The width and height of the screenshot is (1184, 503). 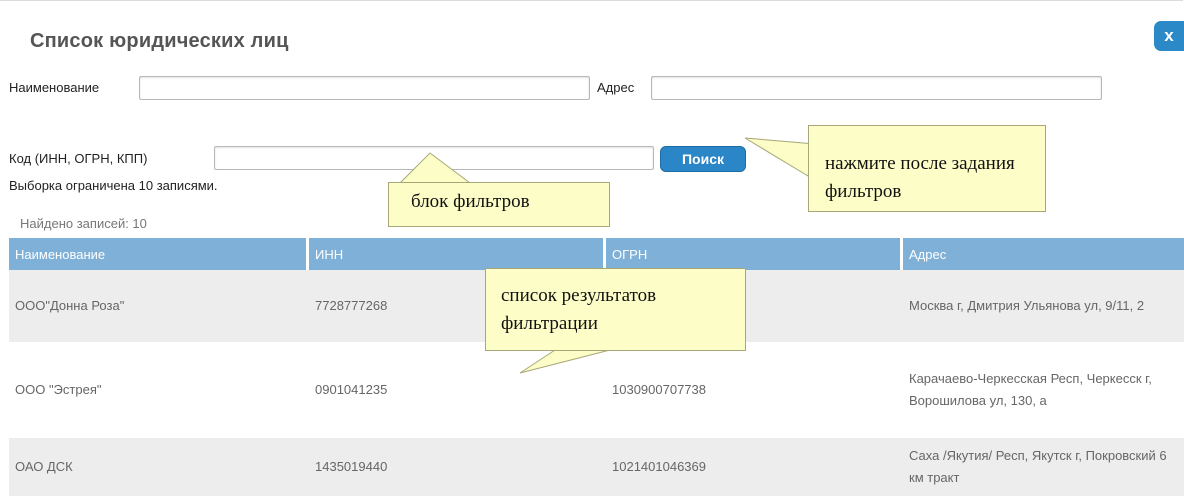 I want to click on search-hint-pointer, so click(x=780, y=157).